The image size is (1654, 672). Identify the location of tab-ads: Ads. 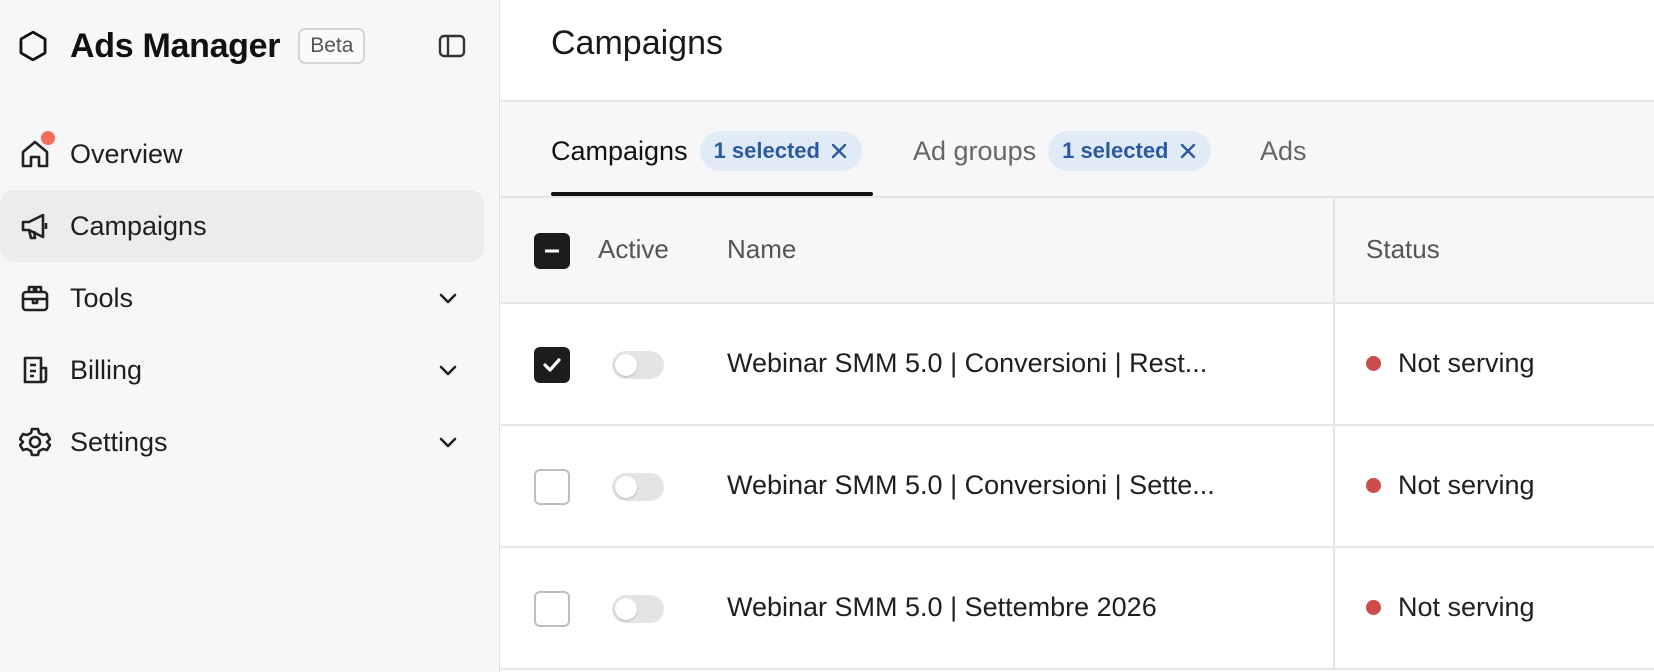
(1283, 151).